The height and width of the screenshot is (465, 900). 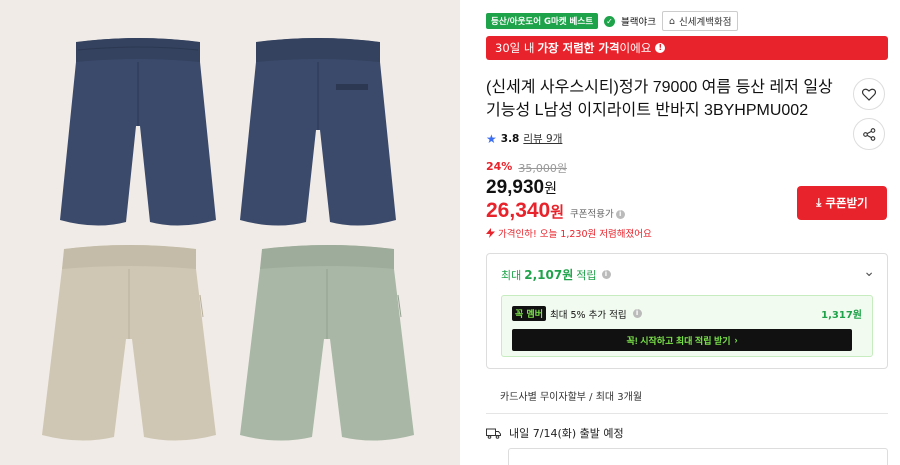 What do you see at coordinates (566, 433) in the screenshot?
I see `shipping-text: 내일 7/14(화) 출발 예정` at bounding box center [566, 433].